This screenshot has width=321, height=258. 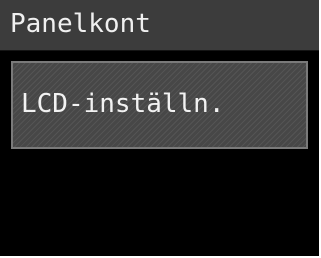 I want to click on screen-title: Panelkont, so click(x=80, y=24).